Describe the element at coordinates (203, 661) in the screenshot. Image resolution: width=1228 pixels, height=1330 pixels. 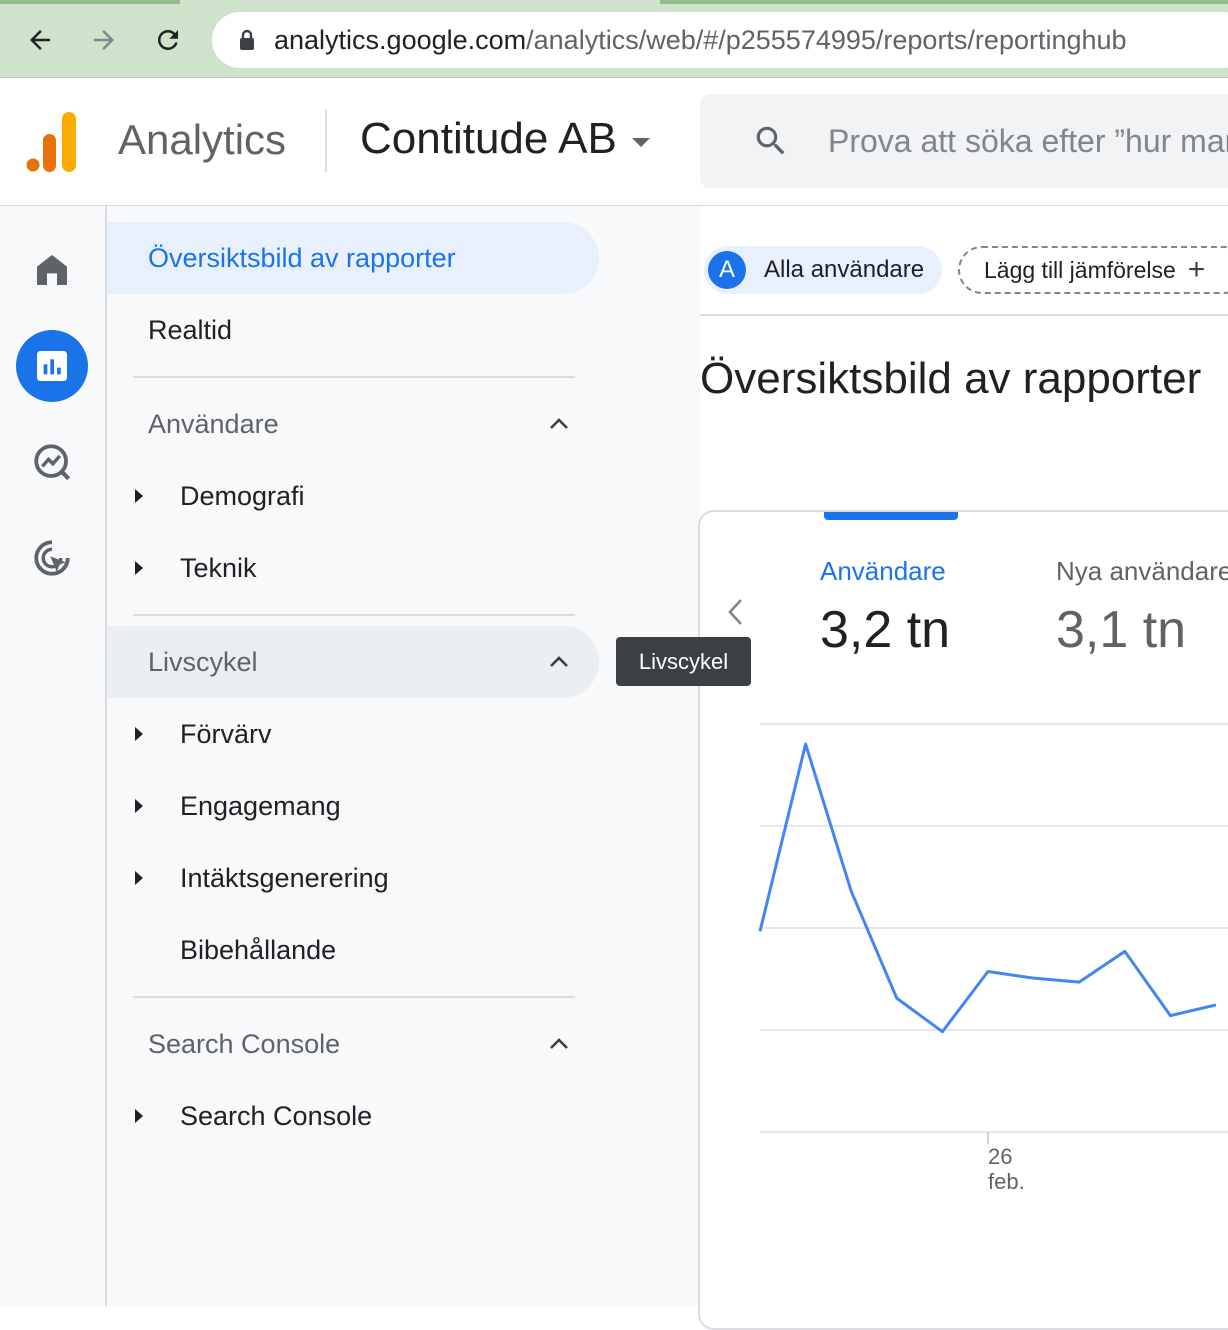
I see `section-title: Livscykel` at that location.